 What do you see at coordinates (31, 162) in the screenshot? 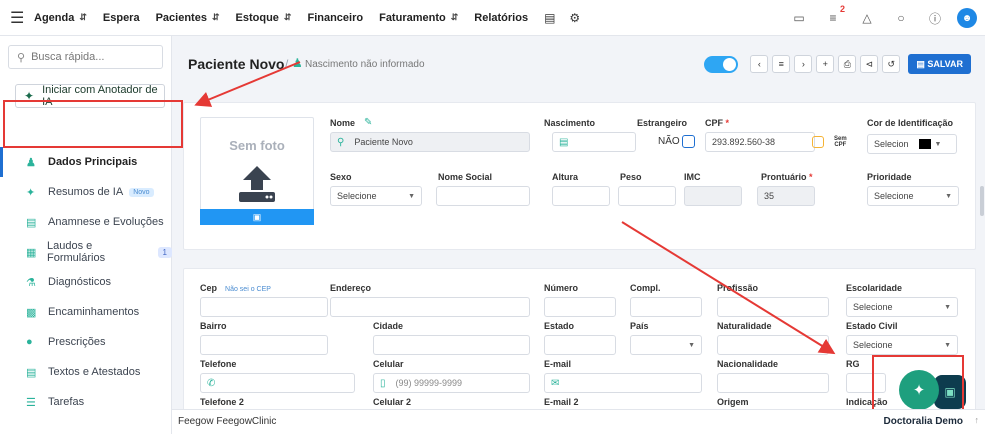
I see `user-icon: ♟` at bounding box center [31, 162].